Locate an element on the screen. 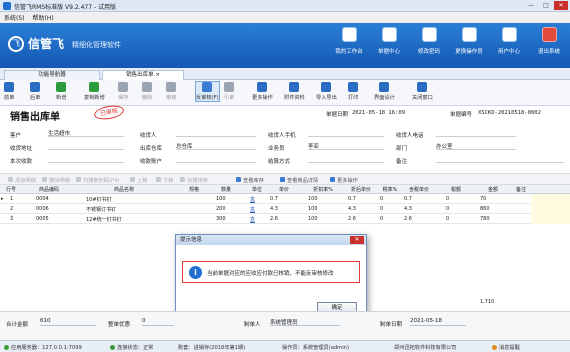  customer-label: 客户 is located at coordinates (16, 136).